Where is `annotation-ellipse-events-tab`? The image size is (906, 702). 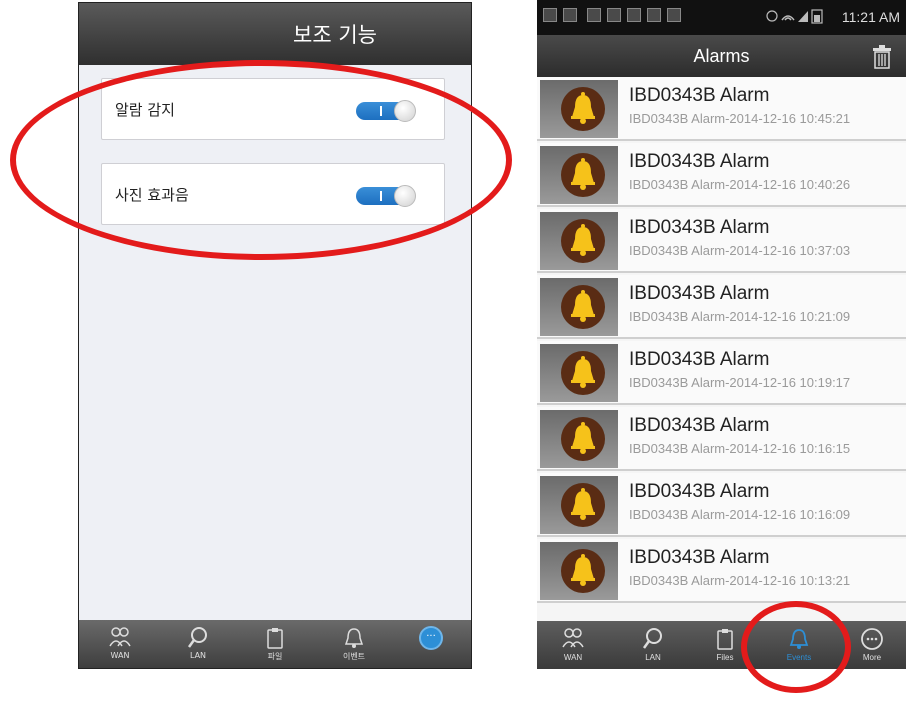
annotation-ellipse-events-tab is located at coordinates (796, 647).